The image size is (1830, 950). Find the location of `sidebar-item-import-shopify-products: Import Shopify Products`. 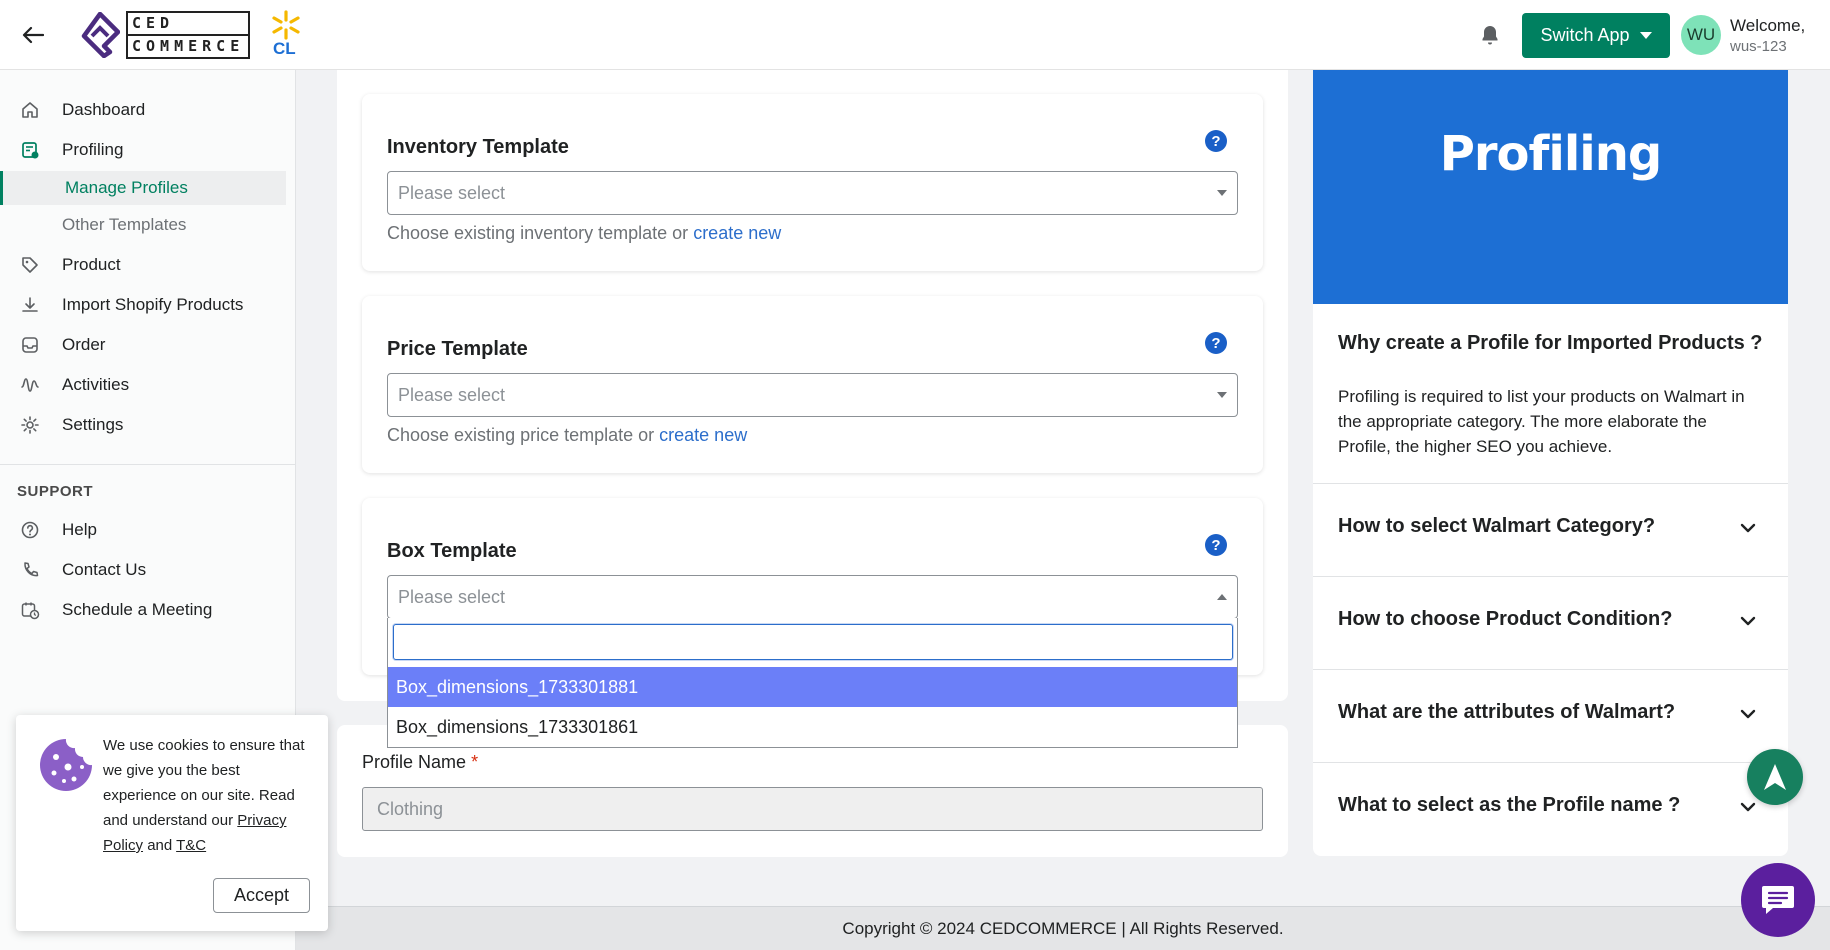

sidebar-item-import-shopify-products: Import Shopify Products is located at coordinates (148, 305).